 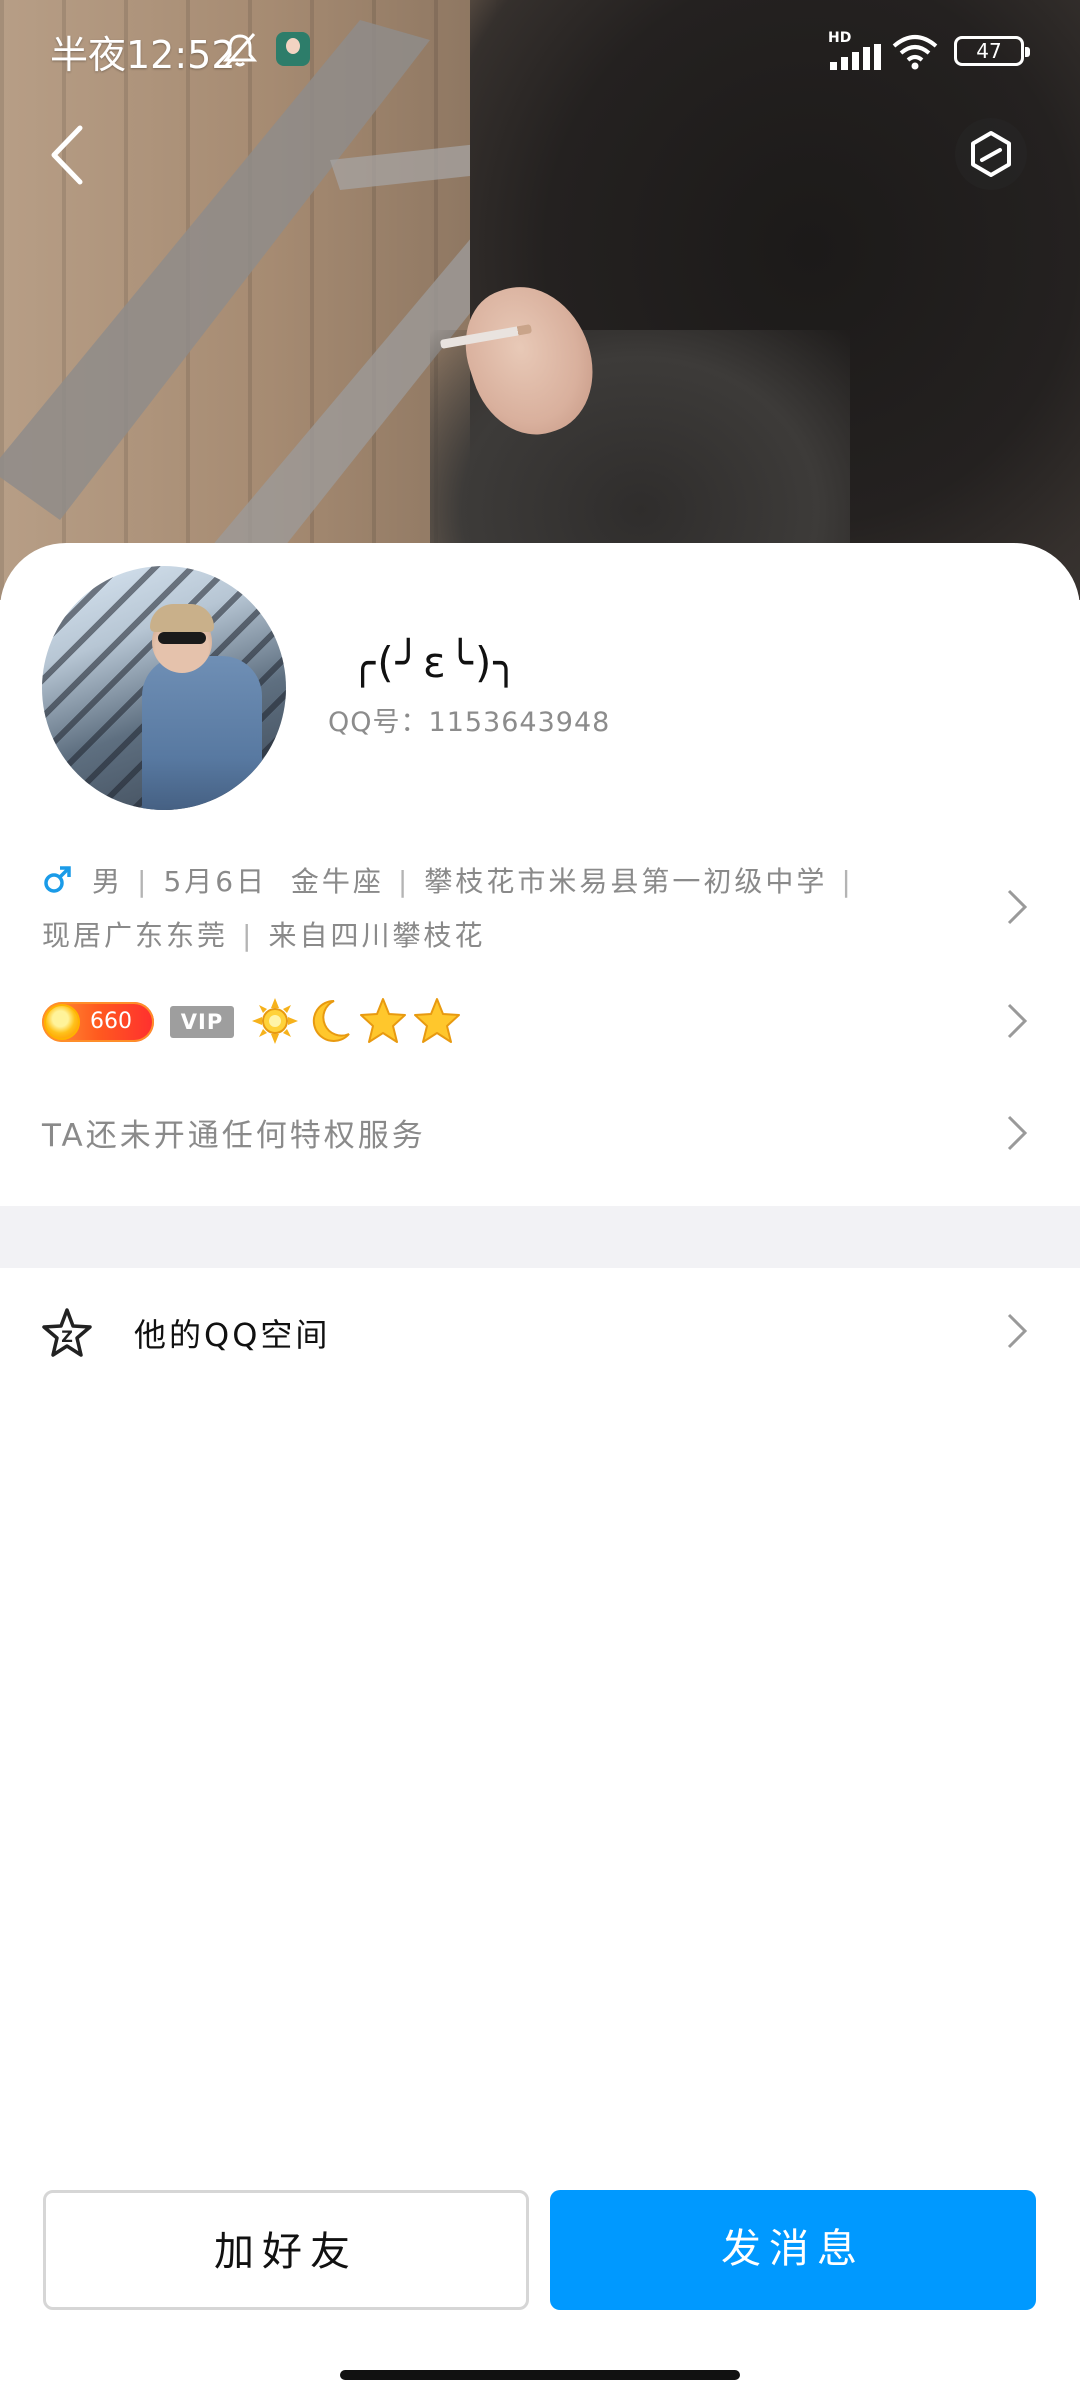 I want to click on settings-button, so click(x=991, y=154).